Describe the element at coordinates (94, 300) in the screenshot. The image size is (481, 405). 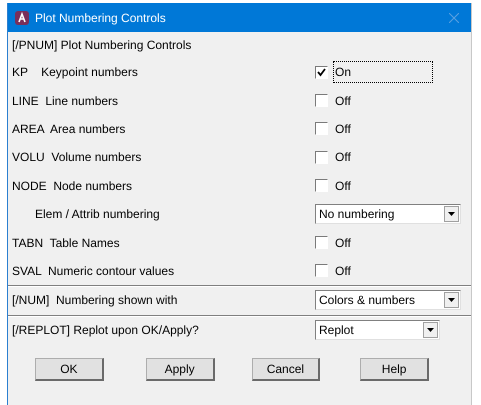
I see `field-label: [/NUM] Numbering shown with` at that location.